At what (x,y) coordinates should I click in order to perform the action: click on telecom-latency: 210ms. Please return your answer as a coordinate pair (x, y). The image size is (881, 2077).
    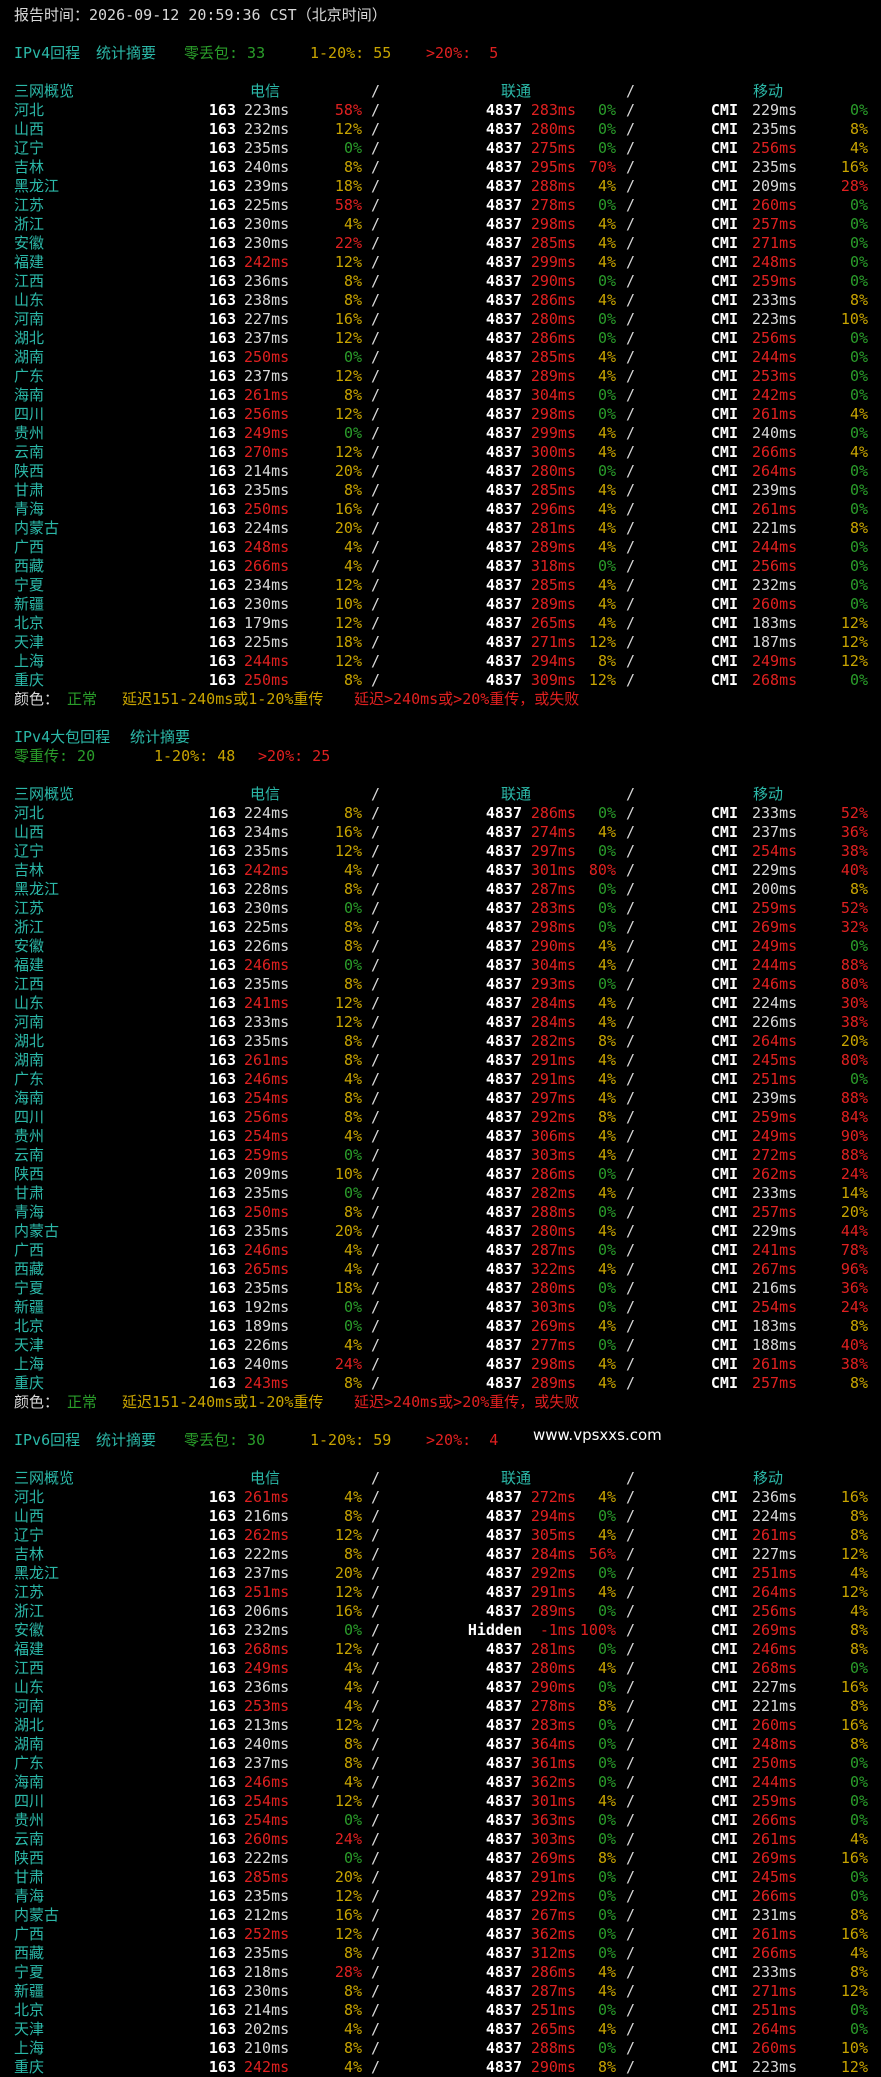
    Looking at the image, I should click on (267, 2048).